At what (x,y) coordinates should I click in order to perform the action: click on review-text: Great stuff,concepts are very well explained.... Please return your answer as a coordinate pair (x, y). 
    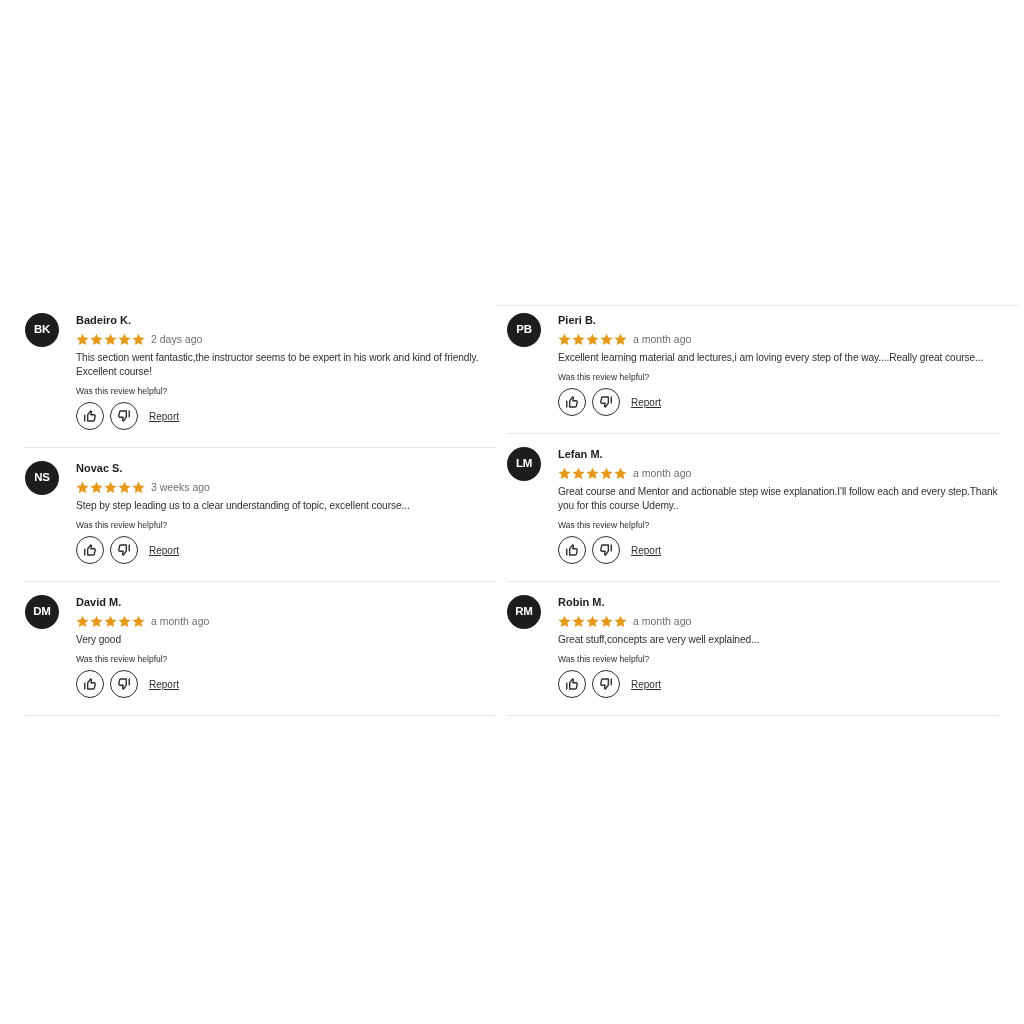
    Looking at the image, I should click on (659, 640).